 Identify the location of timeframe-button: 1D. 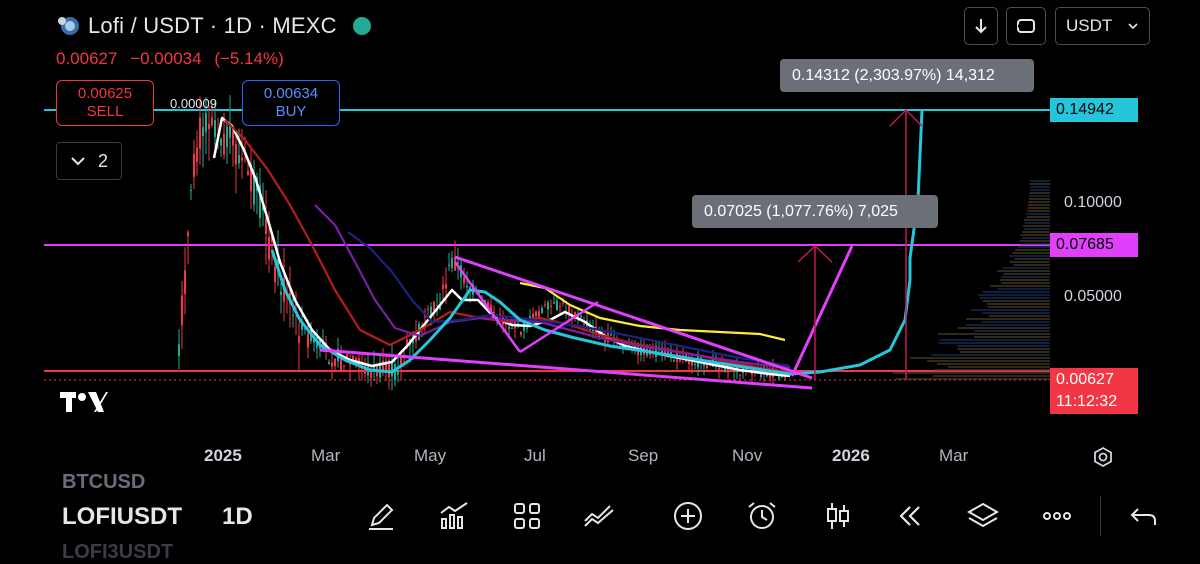
(237, 517).